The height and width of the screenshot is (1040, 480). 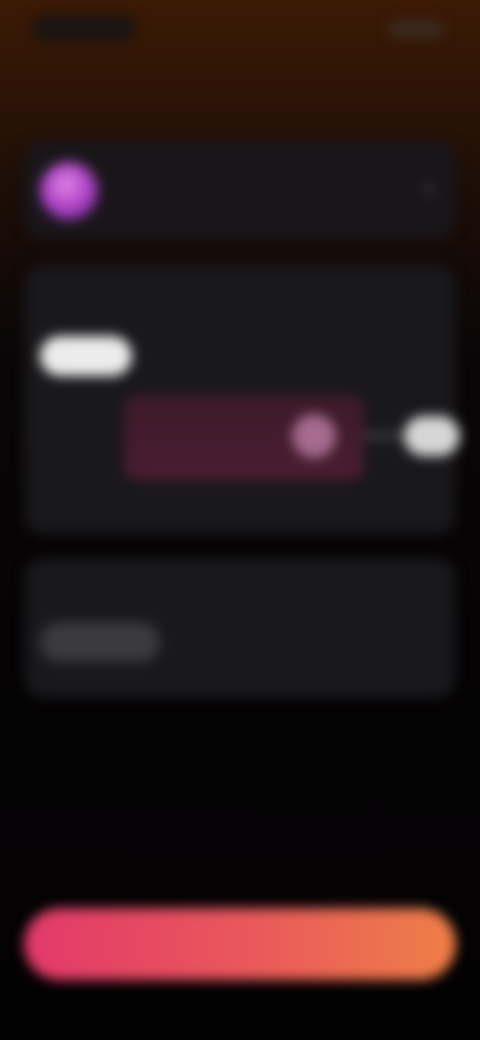 I want to click on status-time, so click(x=84, y=28).